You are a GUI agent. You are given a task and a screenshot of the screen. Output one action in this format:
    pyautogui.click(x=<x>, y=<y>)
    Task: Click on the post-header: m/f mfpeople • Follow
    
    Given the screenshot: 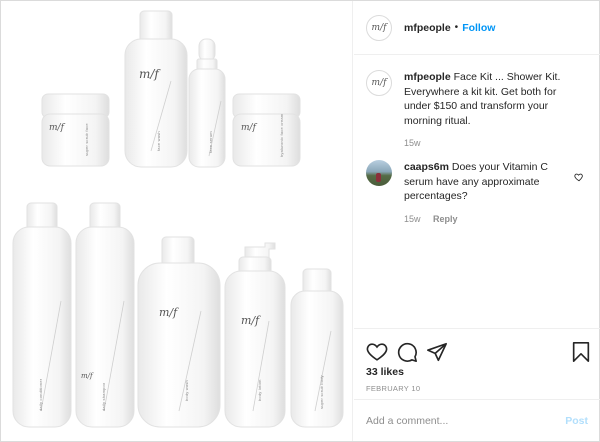 What is the action you would take?
    pyautogui.click(x=477, y=28)
    